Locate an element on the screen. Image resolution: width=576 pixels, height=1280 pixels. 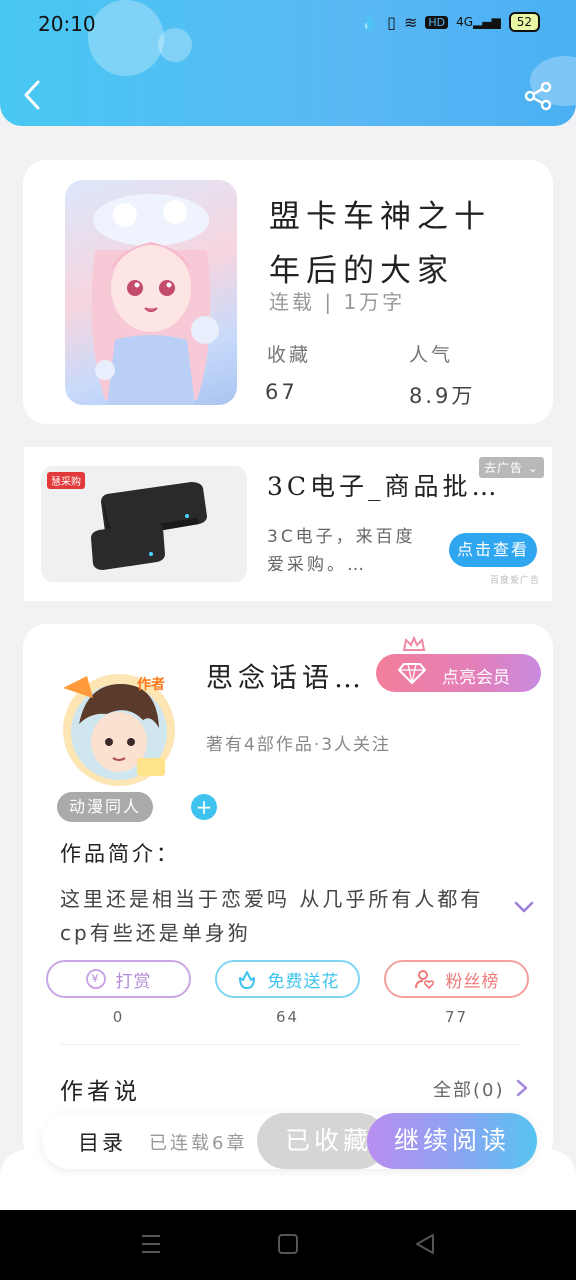
ad-close-label: 去广告 is located at coordinates (504, 468).